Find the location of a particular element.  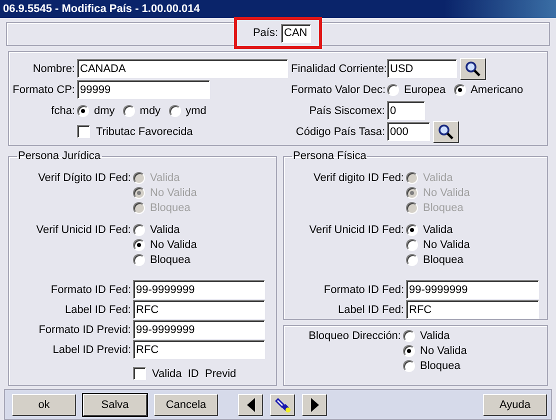

next-button is located at coordinates (314, 405).